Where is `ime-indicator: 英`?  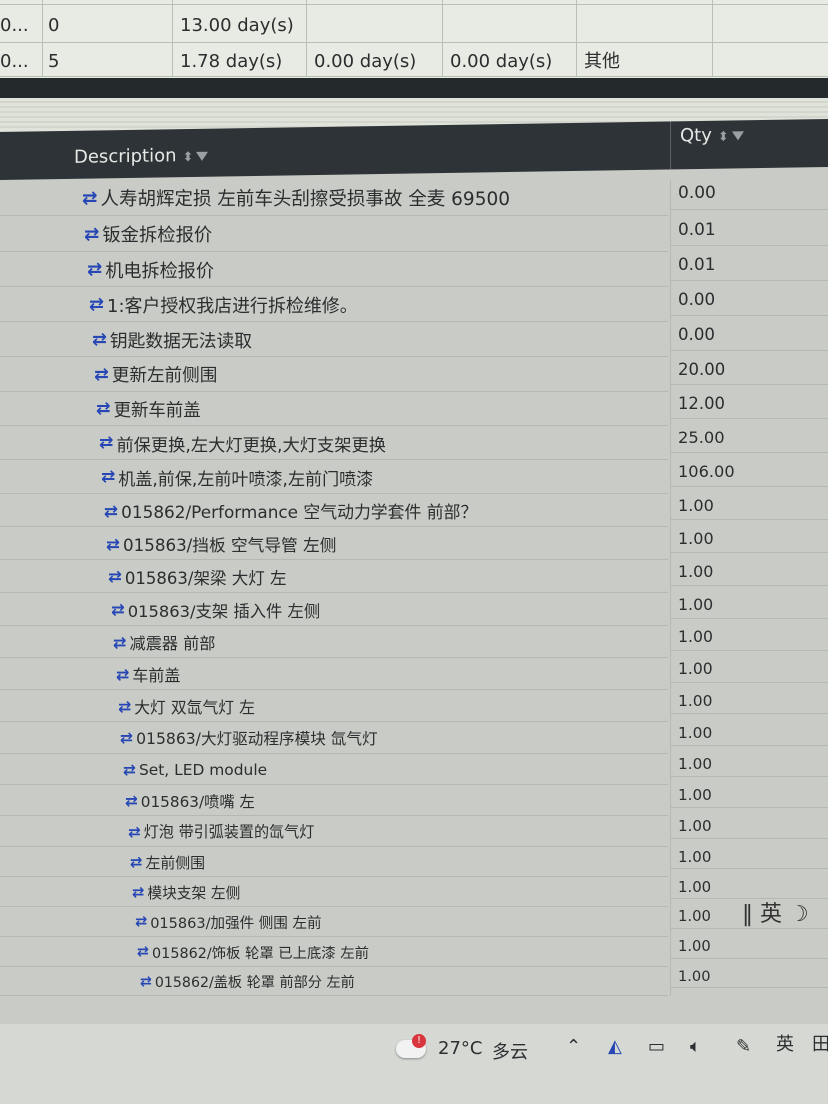 ime-indicator: 英 is located at coordinates (785, 1043).